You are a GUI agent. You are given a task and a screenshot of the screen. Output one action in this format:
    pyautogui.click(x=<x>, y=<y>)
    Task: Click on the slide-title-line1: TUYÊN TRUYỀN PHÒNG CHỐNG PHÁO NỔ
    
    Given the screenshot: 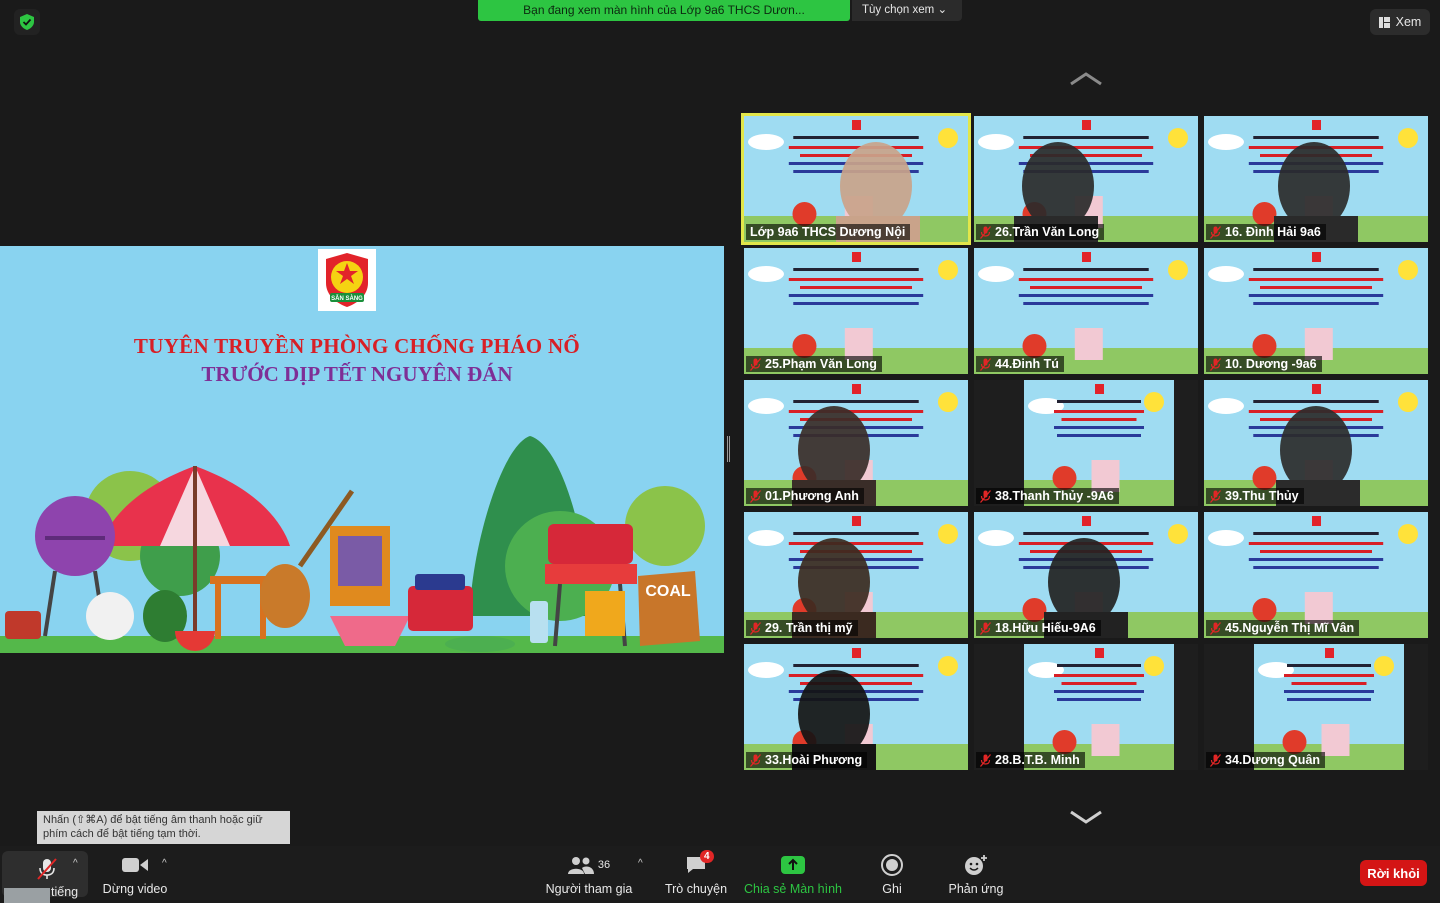 What is the action you would take?
    pyautogui.click(x=357, y=346)
    